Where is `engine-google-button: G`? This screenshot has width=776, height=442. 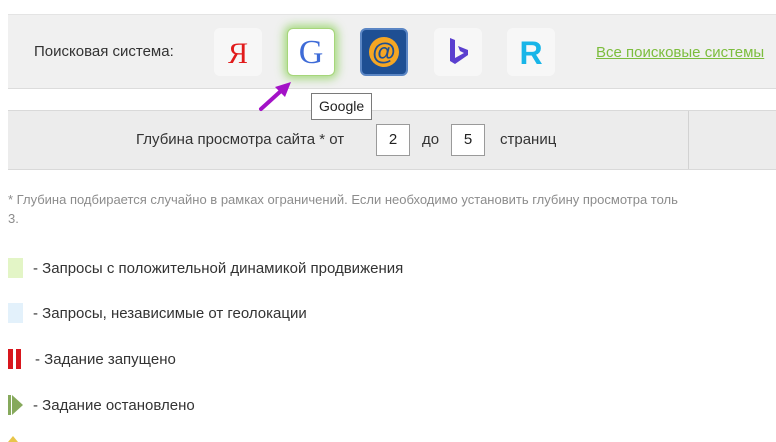
engine-google-button: G is located at coordinates (311, 52).